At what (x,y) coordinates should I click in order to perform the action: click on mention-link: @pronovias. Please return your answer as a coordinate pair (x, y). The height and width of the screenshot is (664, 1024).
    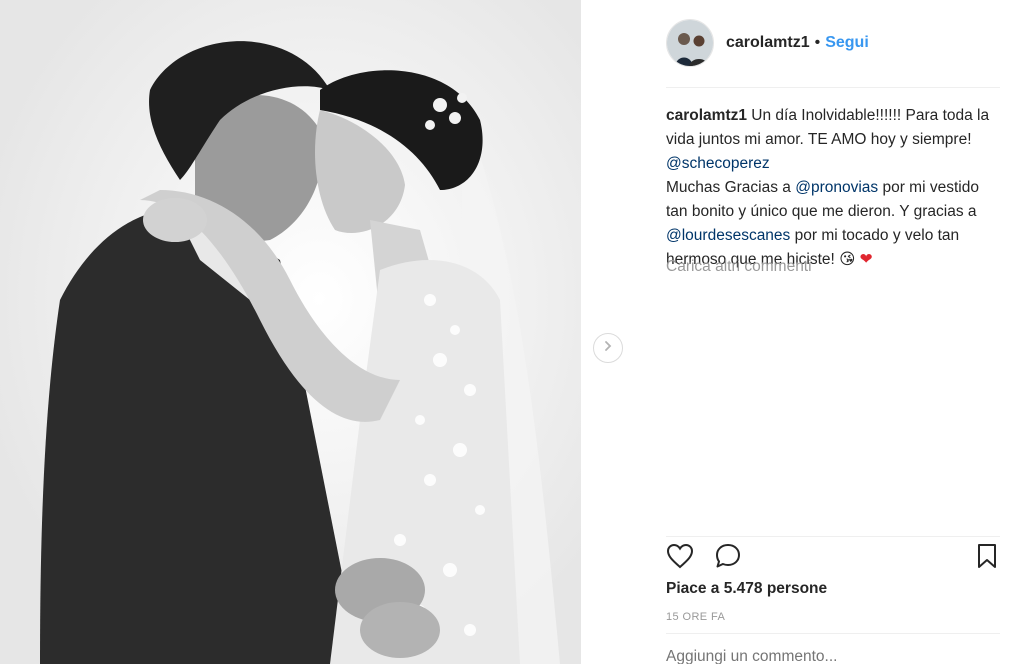
    Looking at the image, I should click on (836, 187).